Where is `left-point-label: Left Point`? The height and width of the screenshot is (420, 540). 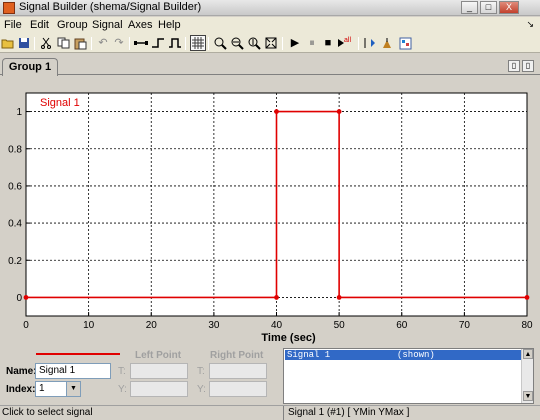
left-point-label: Left Point is located at coordinates (158, 355).